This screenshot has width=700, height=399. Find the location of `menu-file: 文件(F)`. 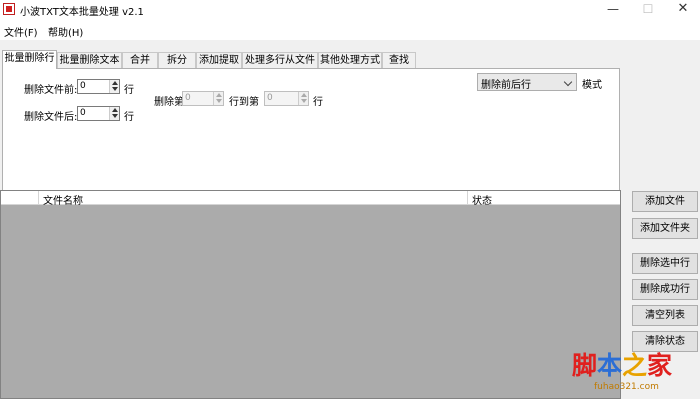

menu-file: 文件(F) is located at coordinates (21, 31).